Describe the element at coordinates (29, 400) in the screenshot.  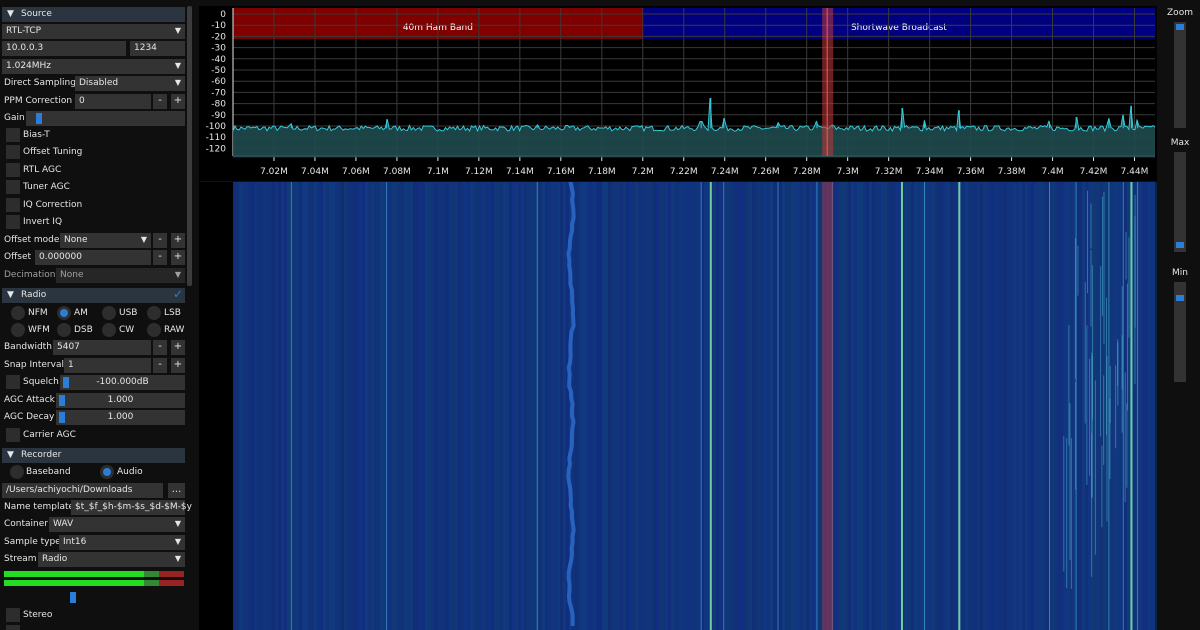
I see `agc-attack-label: AGC Attack` at that location.